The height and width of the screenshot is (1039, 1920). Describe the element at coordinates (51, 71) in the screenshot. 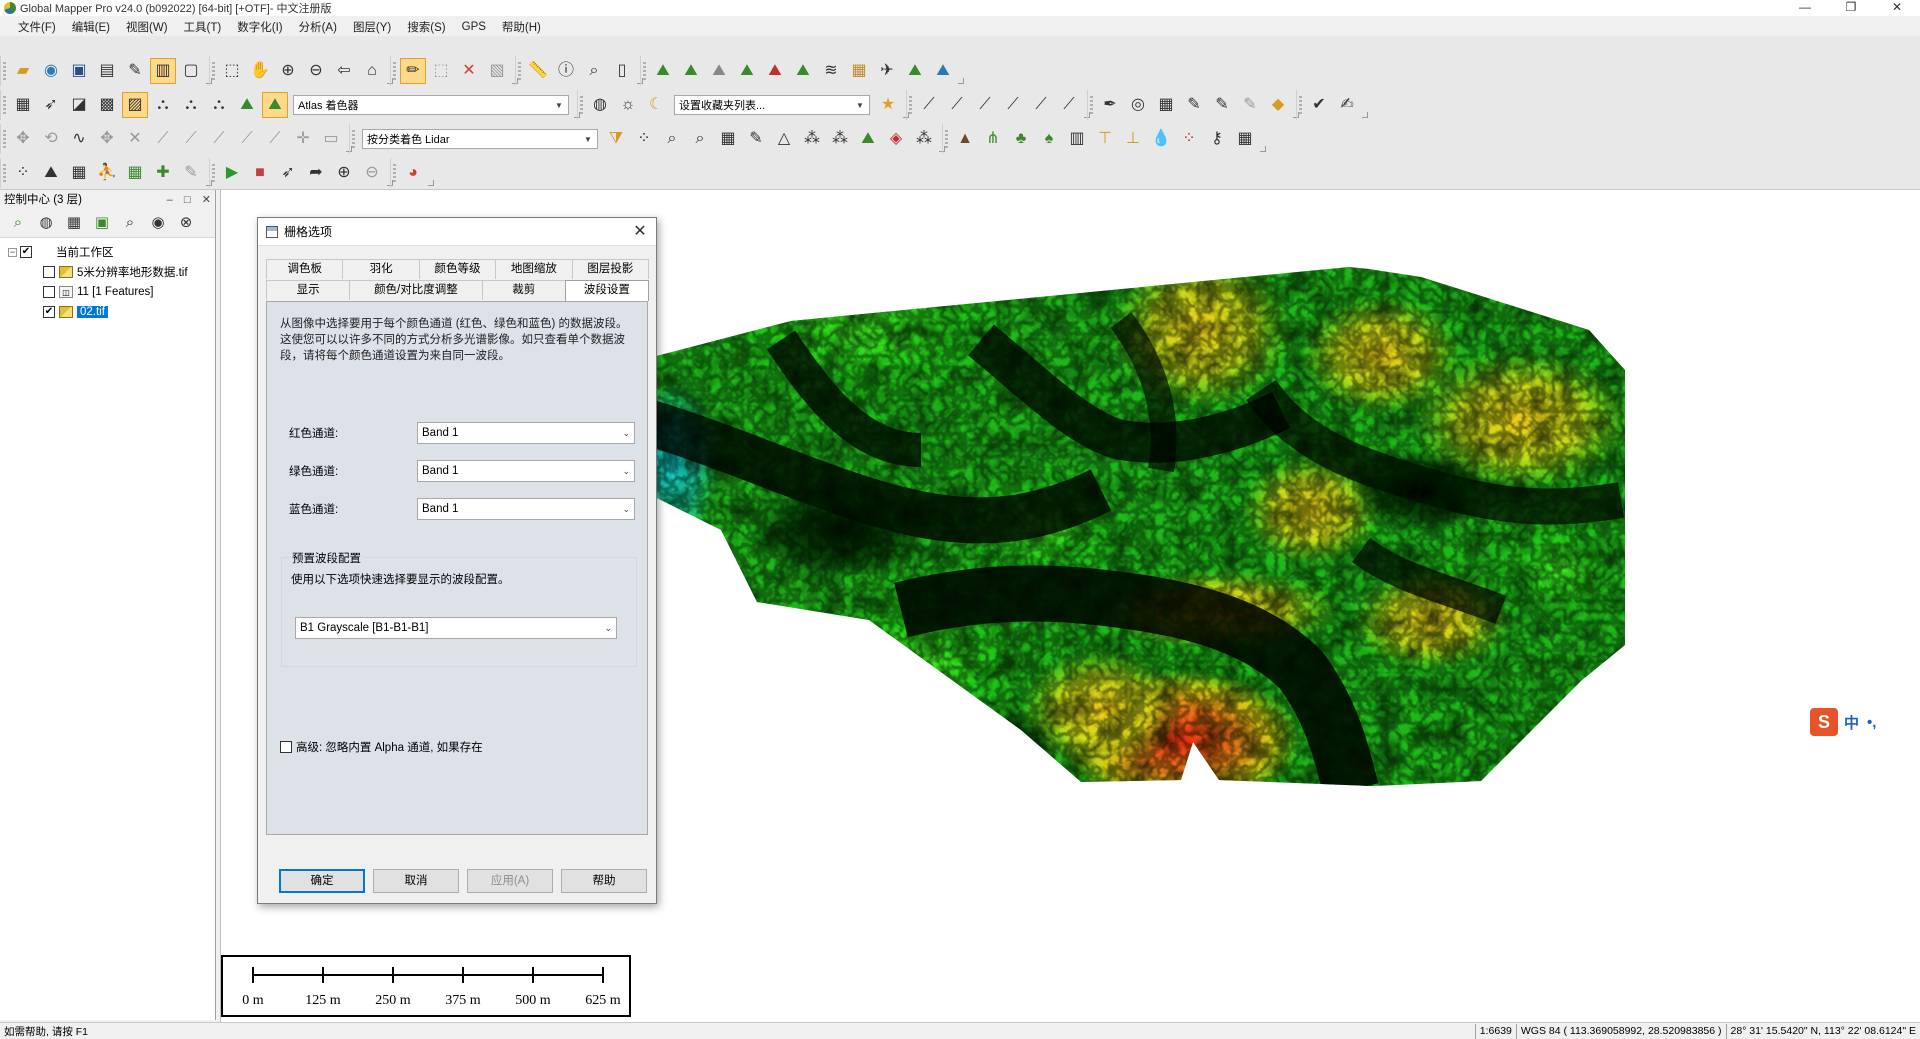

I see `globe-icon: ◉` at that location.